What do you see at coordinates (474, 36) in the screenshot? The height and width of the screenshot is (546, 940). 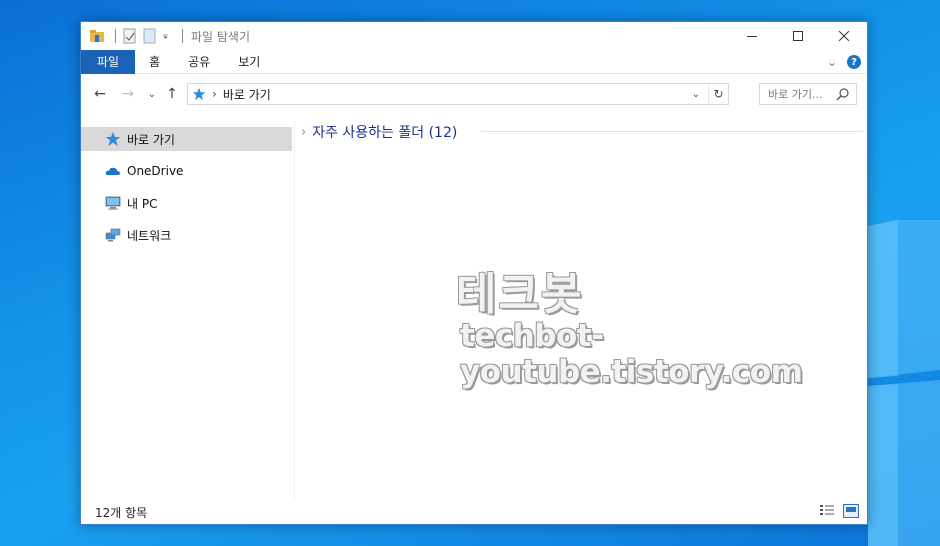 I see `title-bar: 파일 탐색기` at bounding box center [474, 36].